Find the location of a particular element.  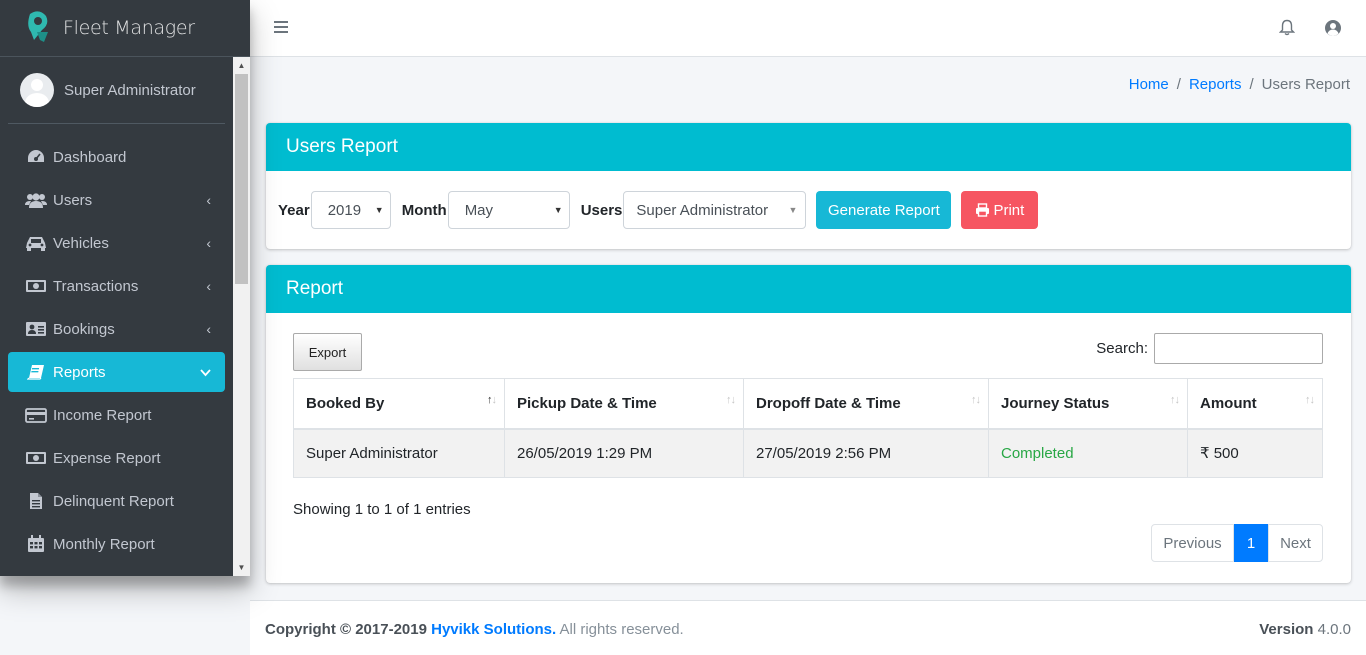

print-icon is located at coordinates (982, 210).